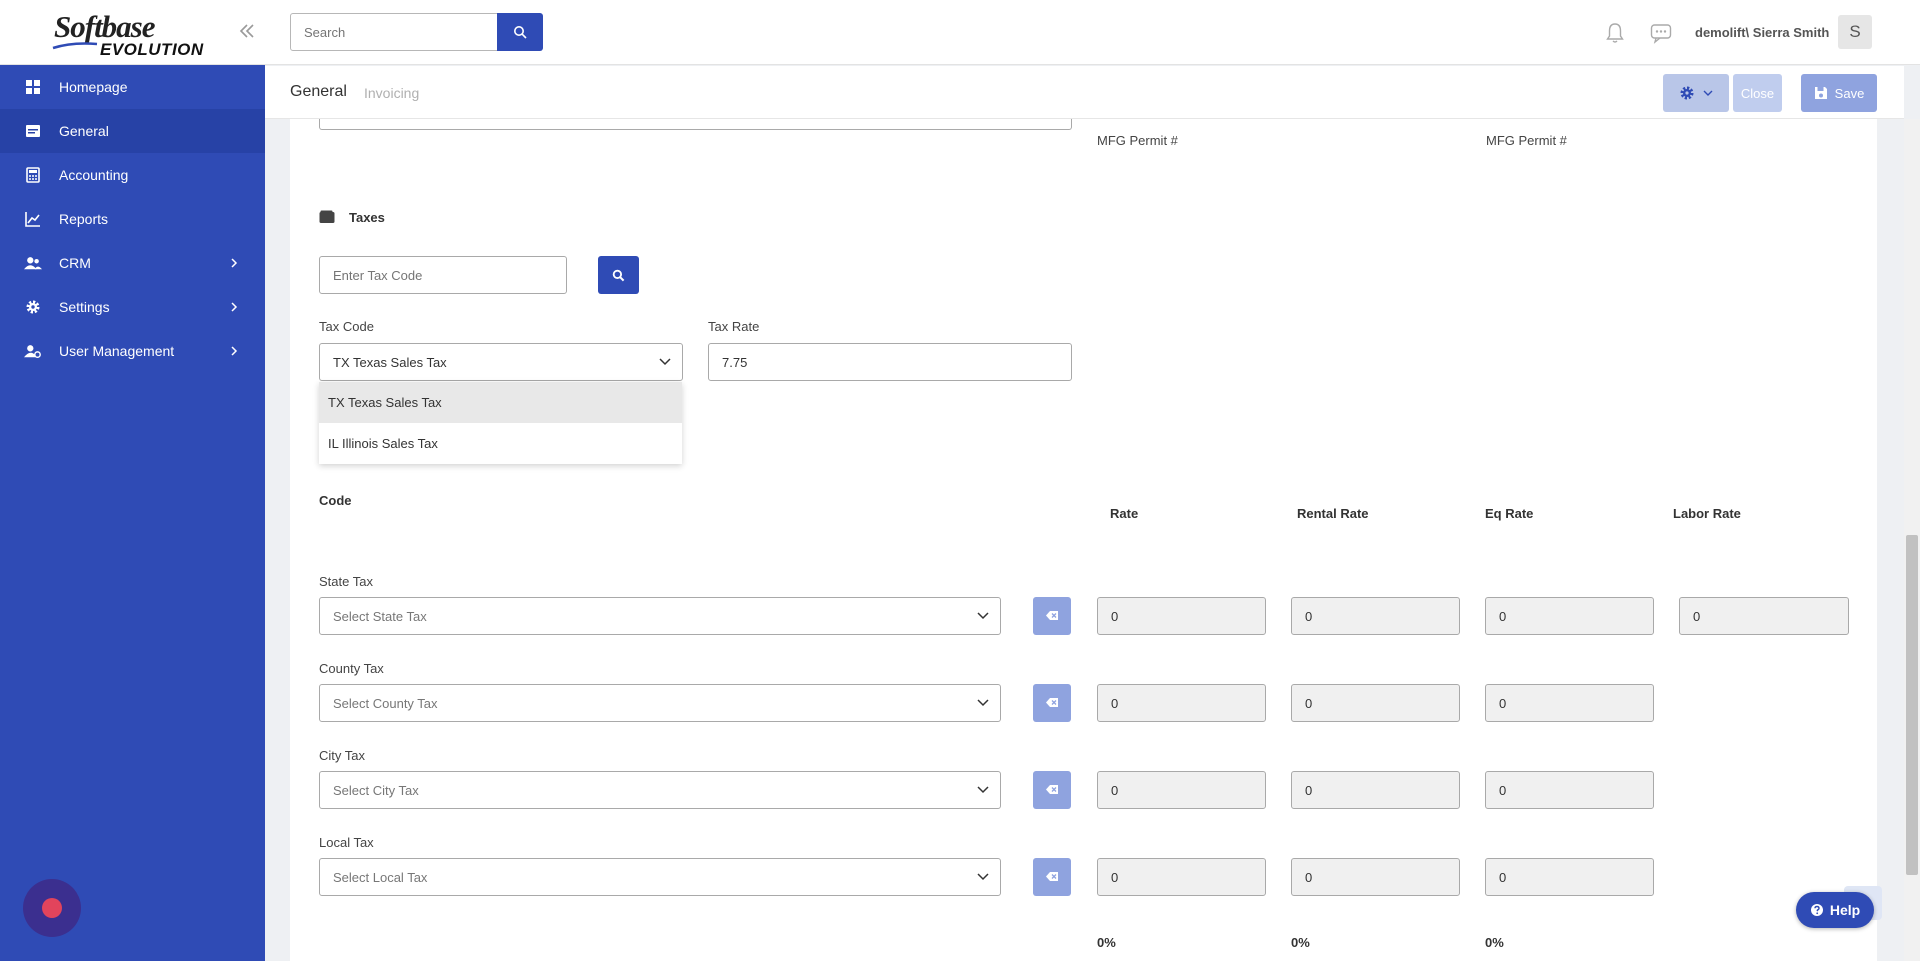 The height and width of the screenshot is (961, 1920). What do you see at coordinates (501, 362) in the screenshot?
I see `tax-code-select: TX Texas Sales Tax` at bounding box center [501, 362].